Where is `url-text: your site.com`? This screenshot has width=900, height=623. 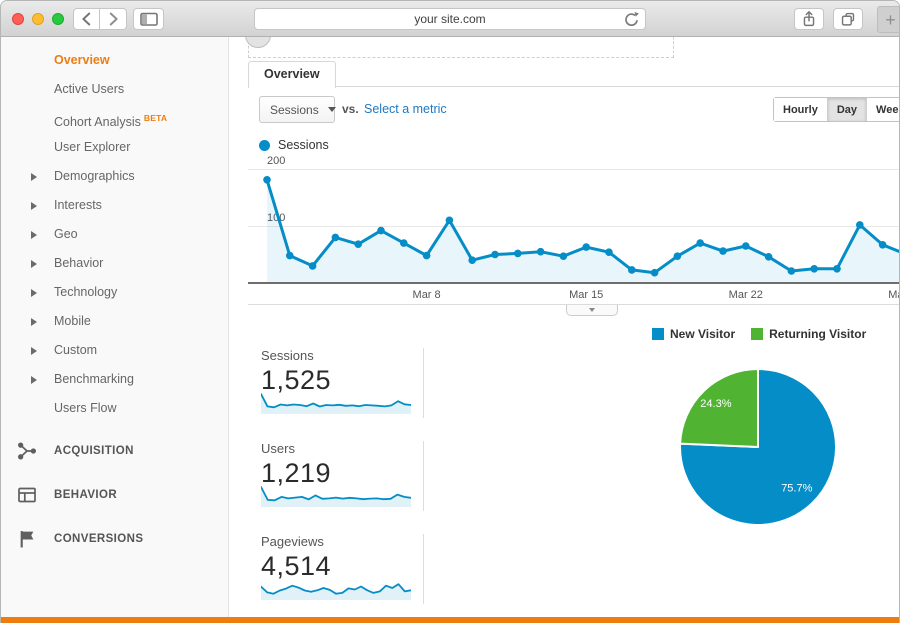
url-text: your site.com is located at coordinates (450, 19).